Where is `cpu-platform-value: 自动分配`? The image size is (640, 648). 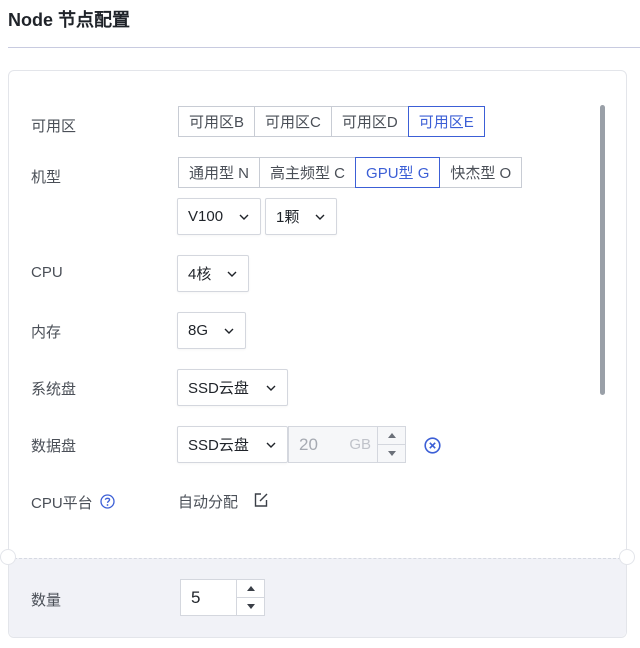 cpu-platform-value: 自动分配 is located at coordinates (208, 502).